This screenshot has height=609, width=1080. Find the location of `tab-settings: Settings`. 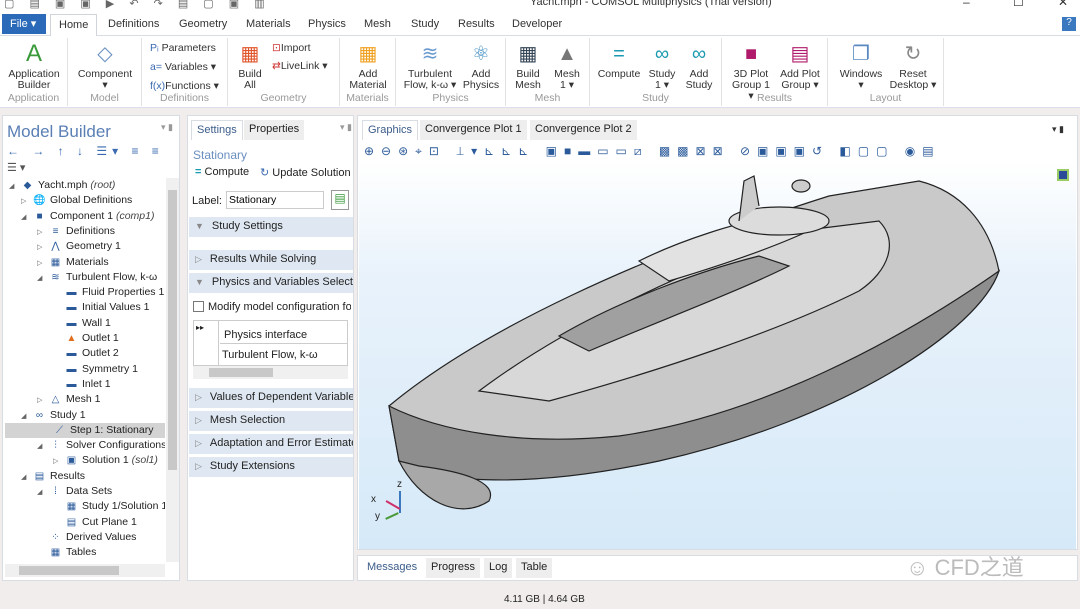

tab-settings: Settings is located at coordinates (217, 130).